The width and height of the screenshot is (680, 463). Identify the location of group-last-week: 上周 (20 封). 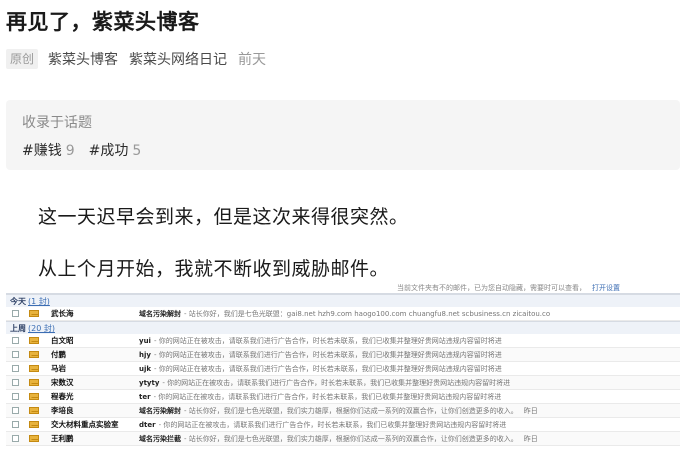
(343, 327).